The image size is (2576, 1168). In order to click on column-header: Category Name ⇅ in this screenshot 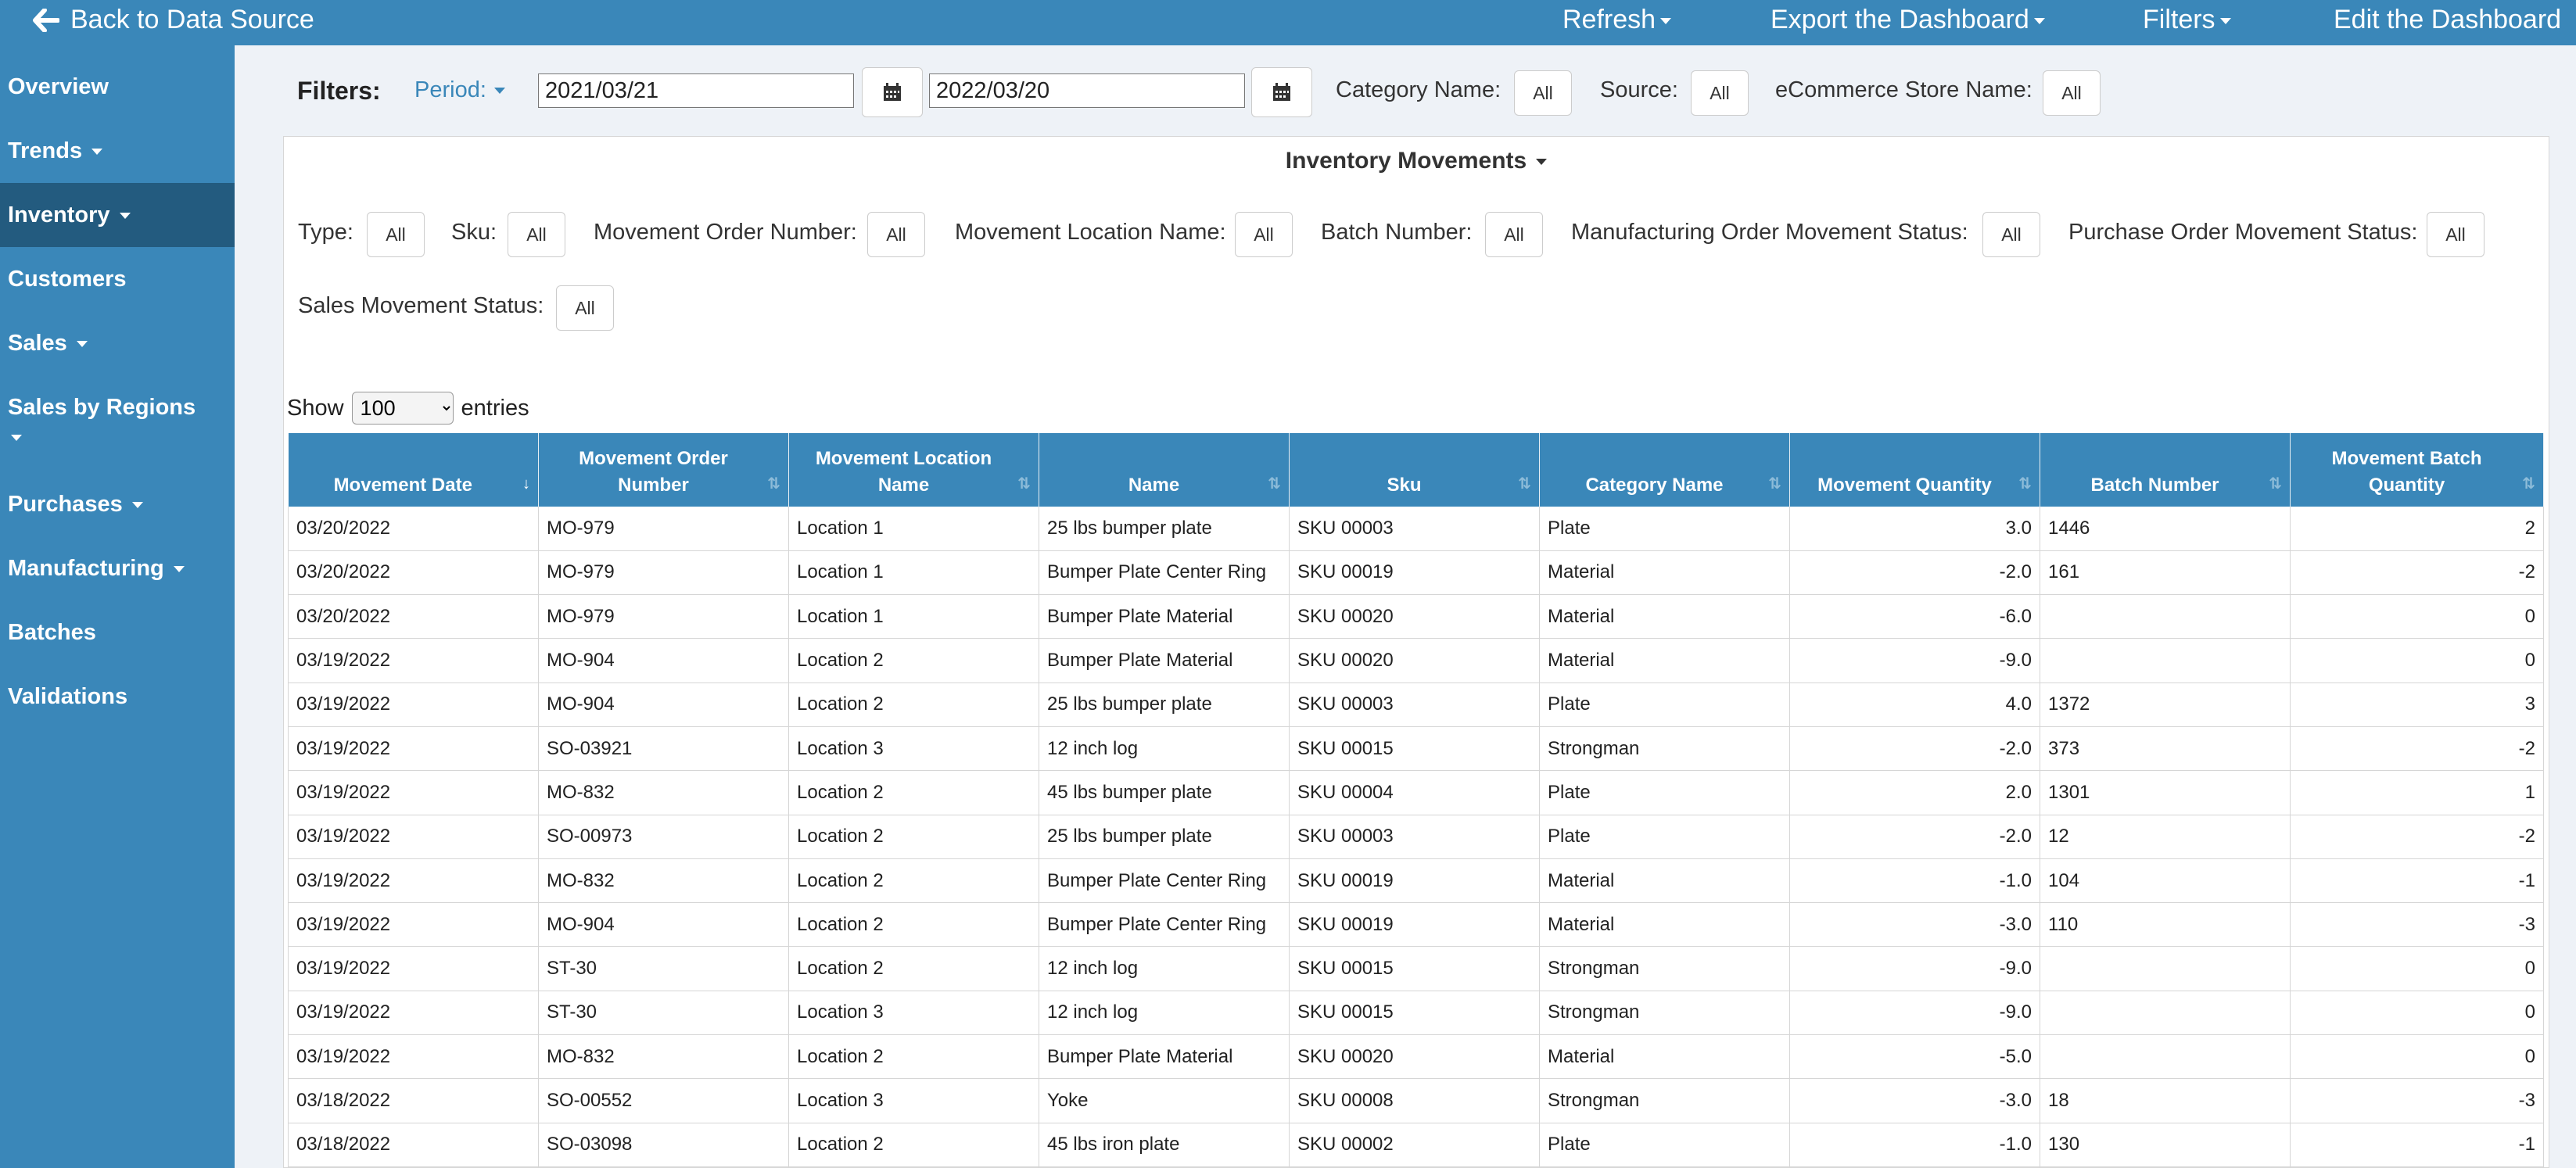, I will do `click(1665, 470)`.